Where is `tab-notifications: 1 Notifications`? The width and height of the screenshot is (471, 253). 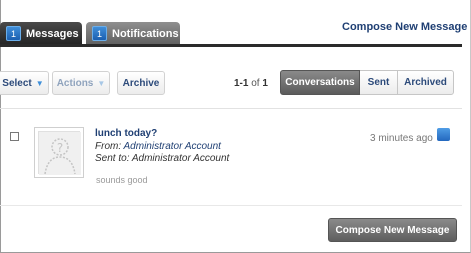 tab-notifications: 1 Notifications is located at coordinates (133, 33).